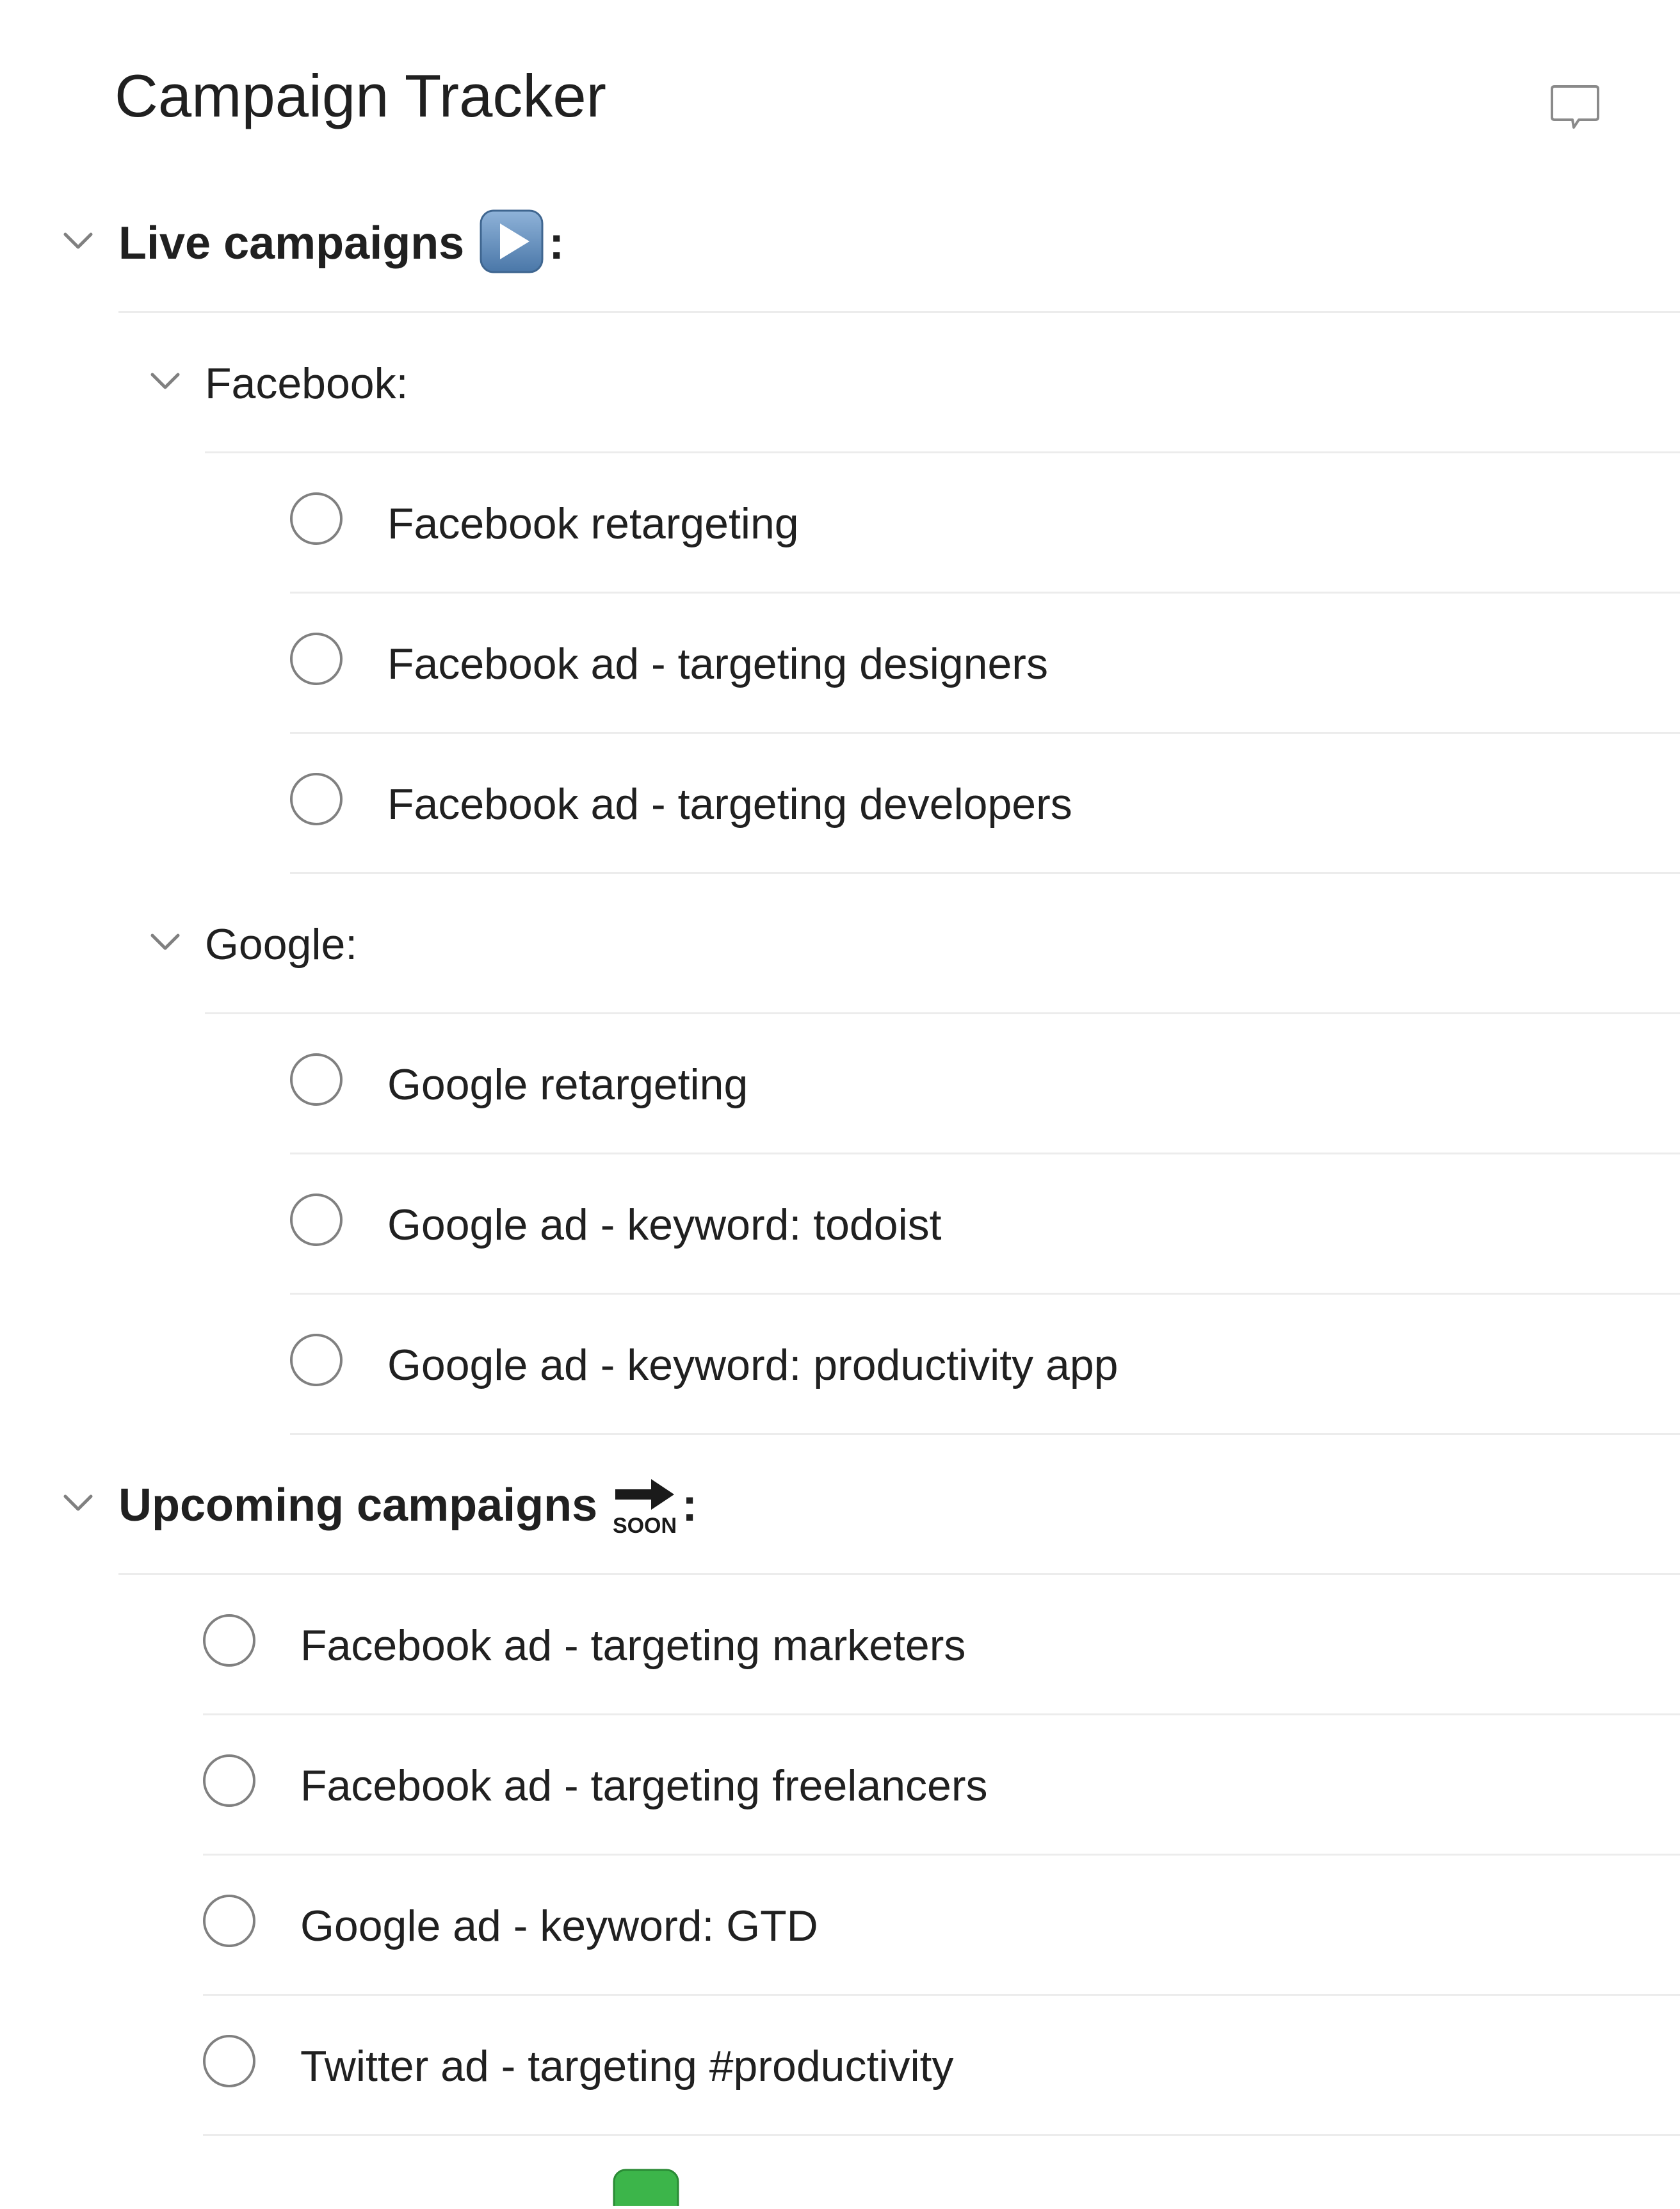 This screenshot has height=2209, width=1680. Describe the element at coordinates (985, 524) in the screenshot. I see `task-row: Facebook retargeting` at that location.